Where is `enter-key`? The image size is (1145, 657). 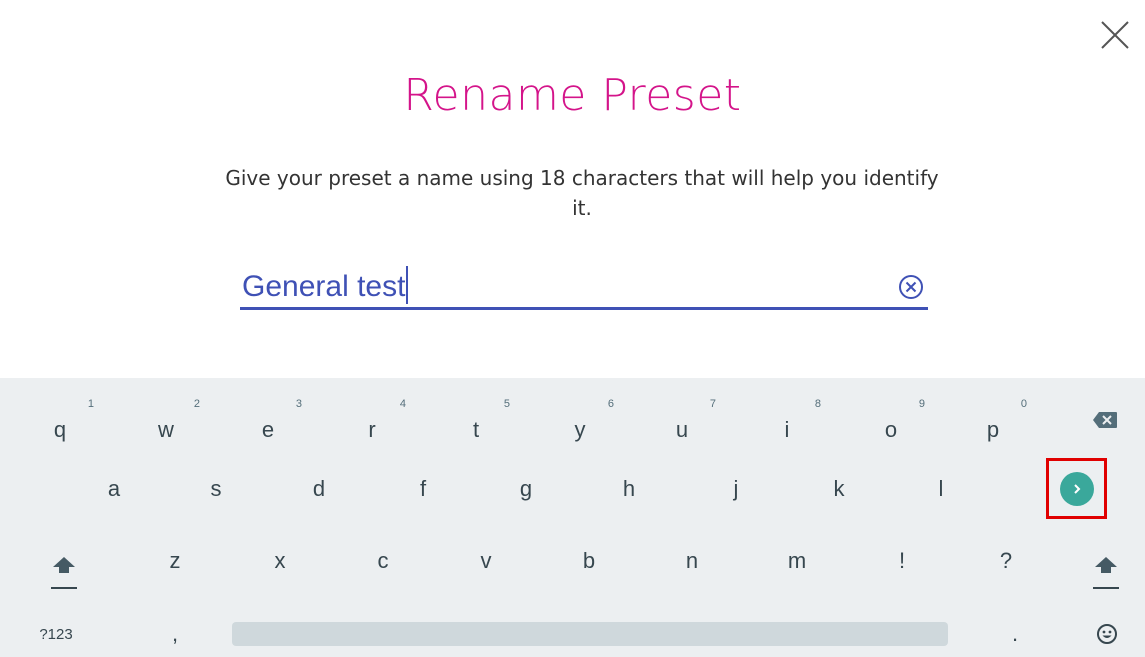 enter-key is located at coordinates (1076, 488).